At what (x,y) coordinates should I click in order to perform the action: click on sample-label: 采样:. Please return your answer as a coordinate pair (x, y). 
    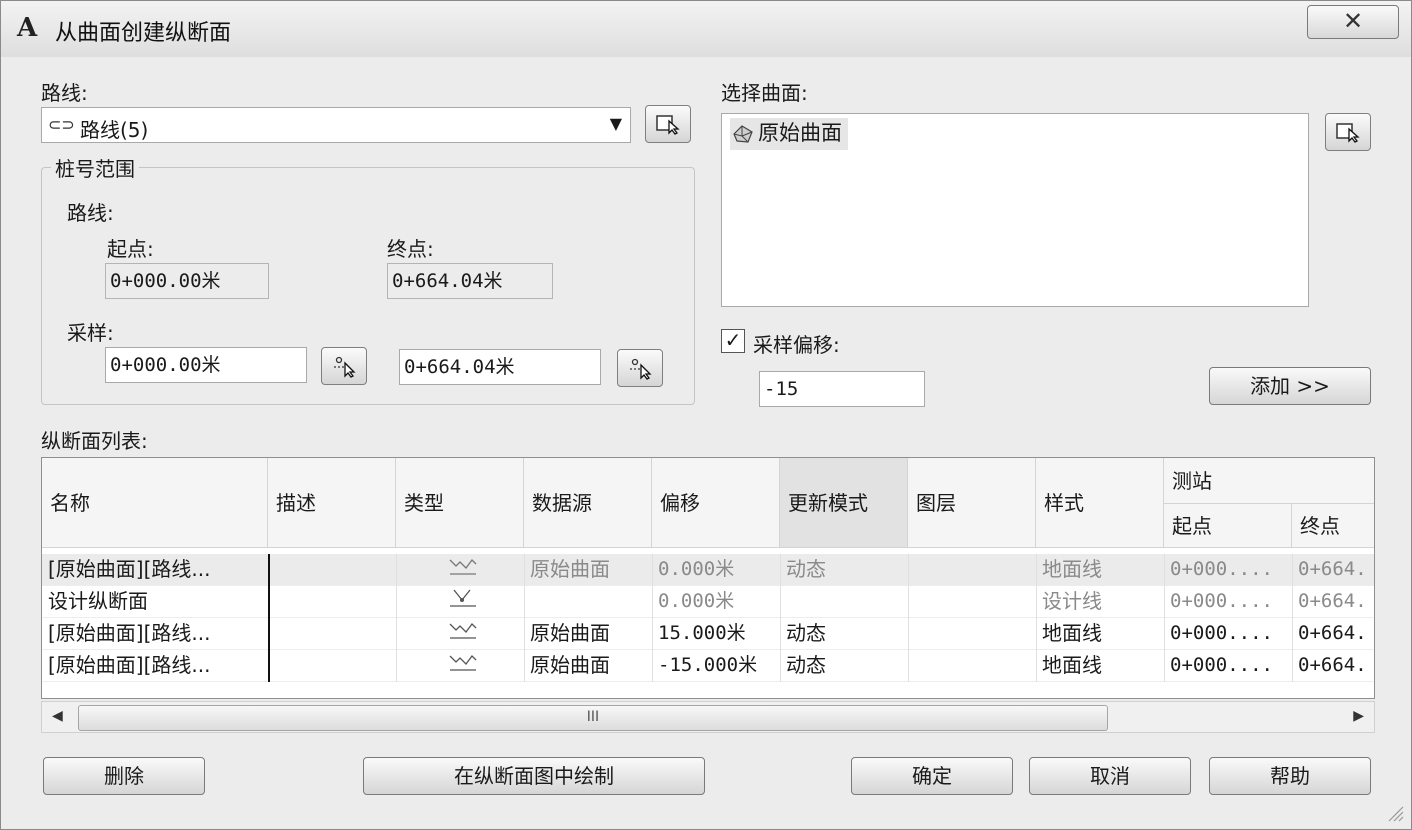
    Looking at the image, I should click on (90, 333).